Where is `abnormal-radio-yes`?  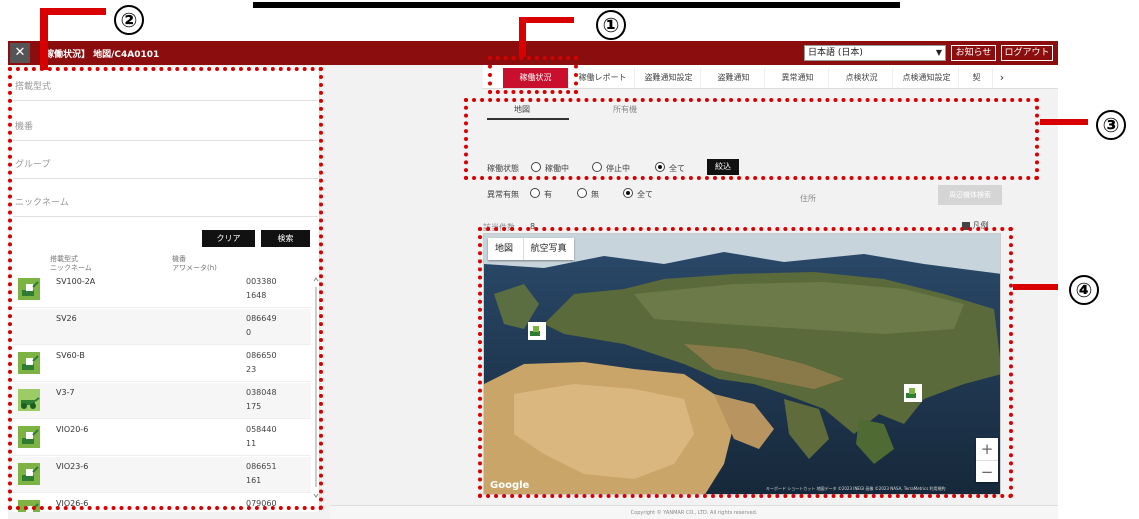 abnormal-radio-yes is located at coordinates (535, 193).